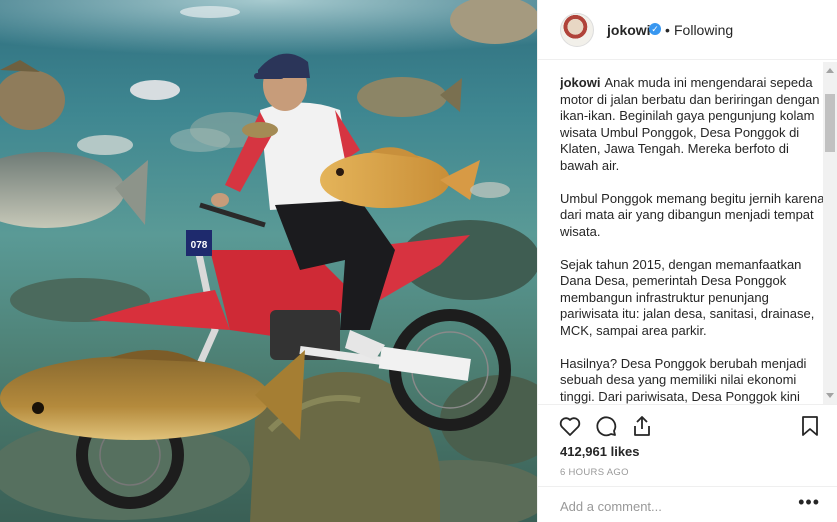 This screenshot has height=522, width=837. Describe the element at coordinates (594, 472) in the screenshot. I see `post-timestamp: 6 HOURS AGO` at that location.